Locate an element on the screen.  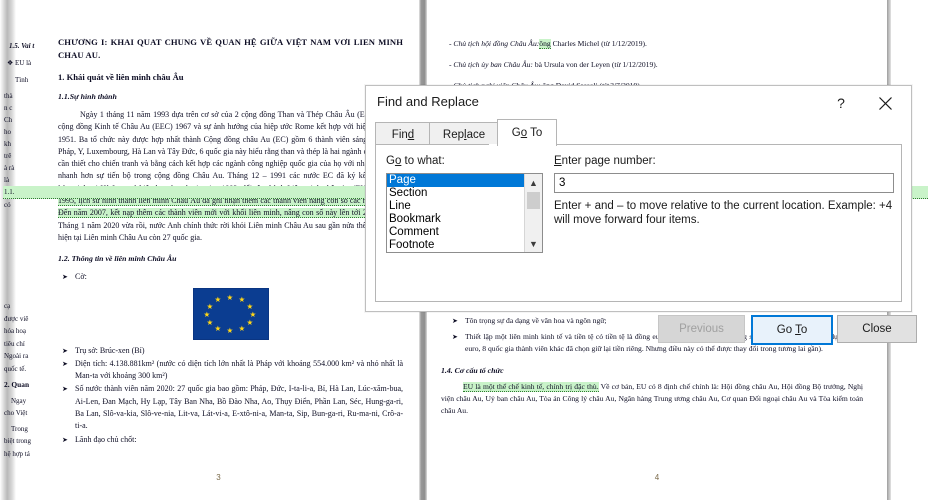
go-to-button: Go To is located at coordinates (792, 330).